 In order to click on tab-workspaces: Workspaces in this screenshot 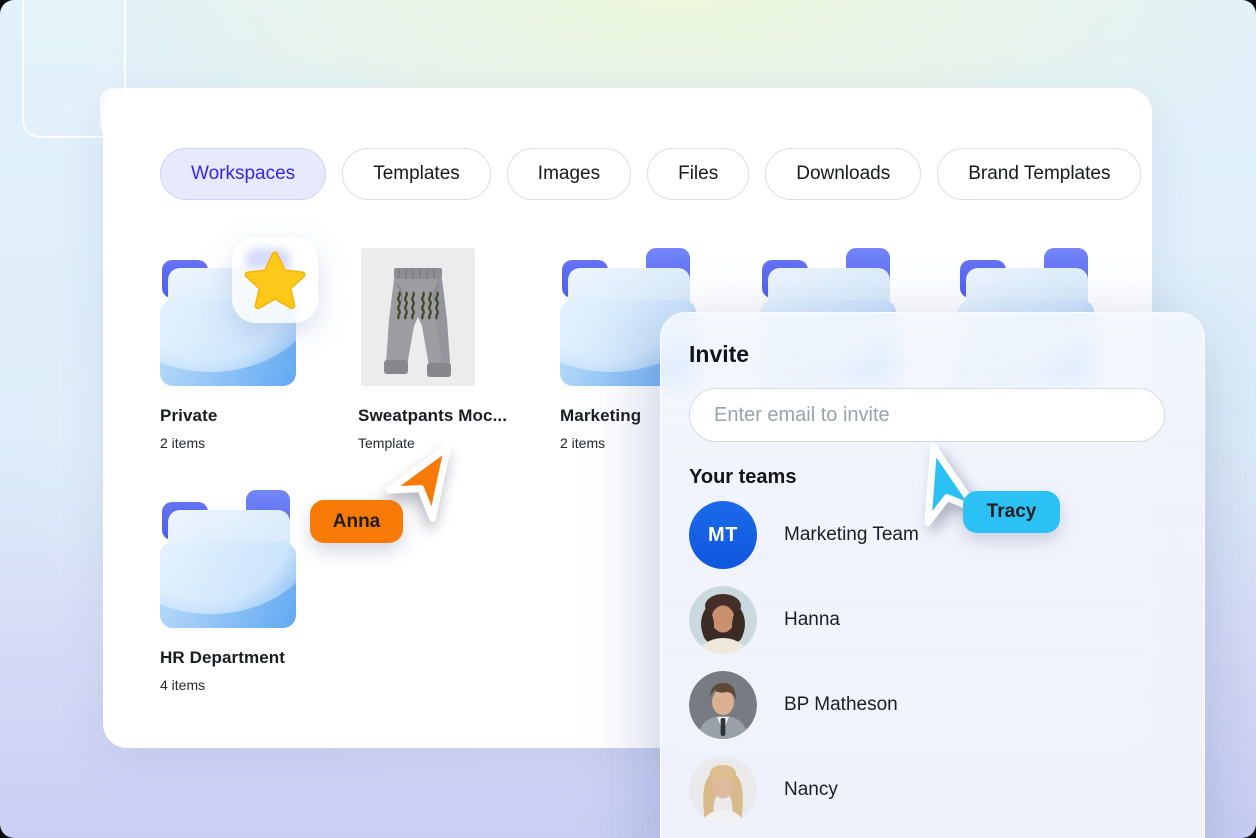, I will do `click(243, 174)`.